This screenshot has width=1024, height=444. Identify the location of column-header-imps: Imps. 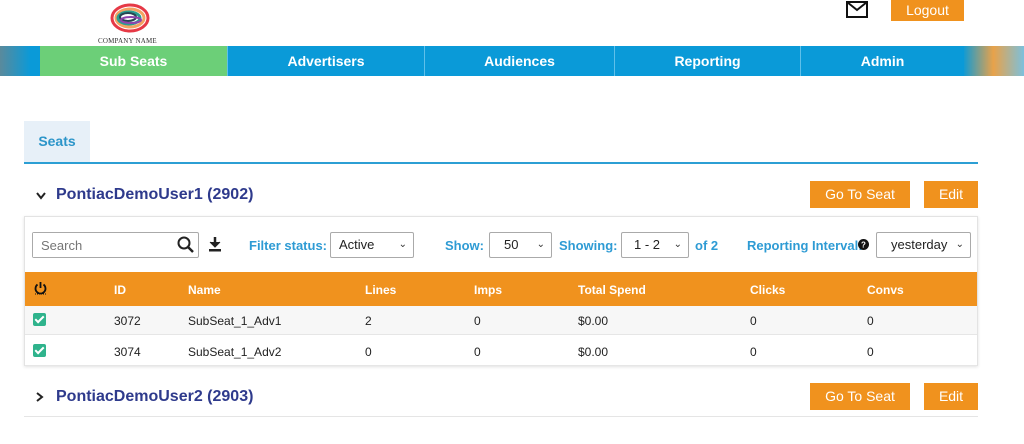
(488, 290).